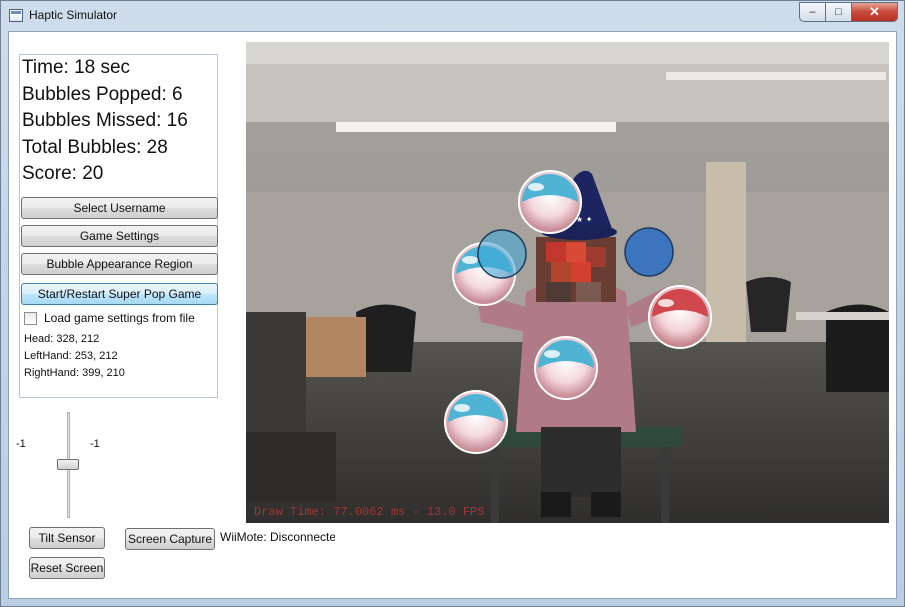  I want to click on load-settings-option: Load game settings from file, so click(109, 318).